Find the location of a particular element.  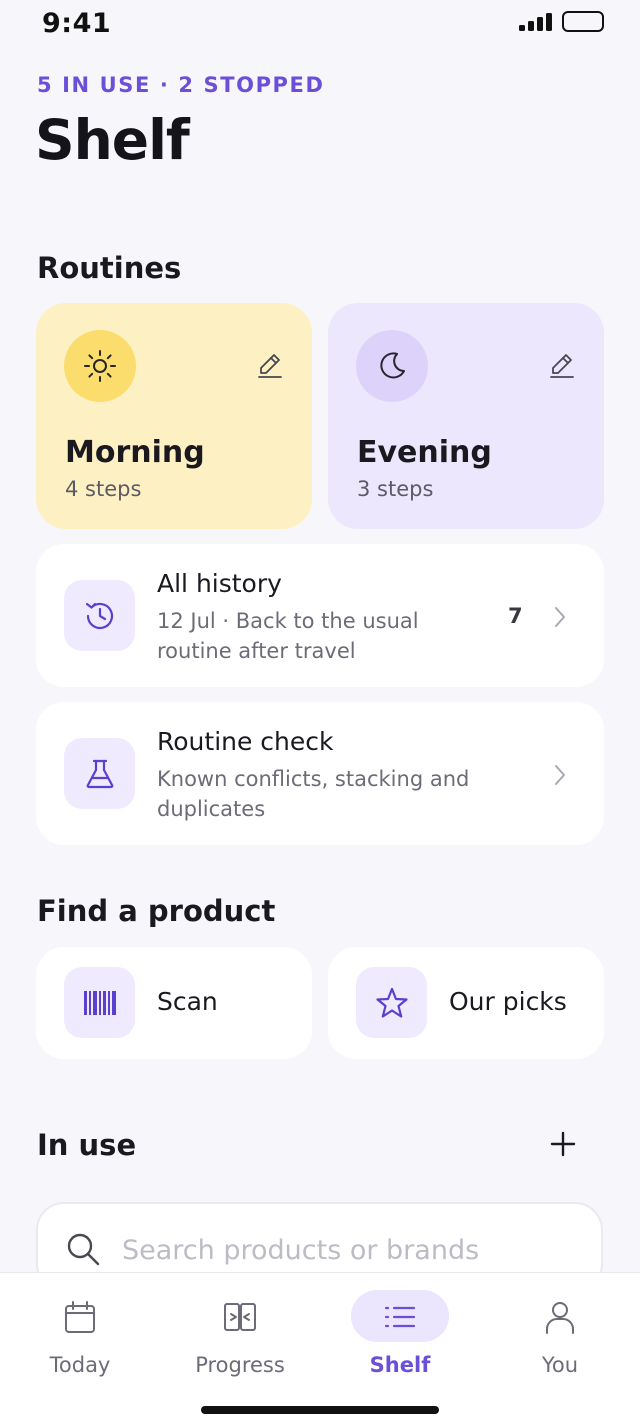

add-product-button is located at coordinates (563, 1144).